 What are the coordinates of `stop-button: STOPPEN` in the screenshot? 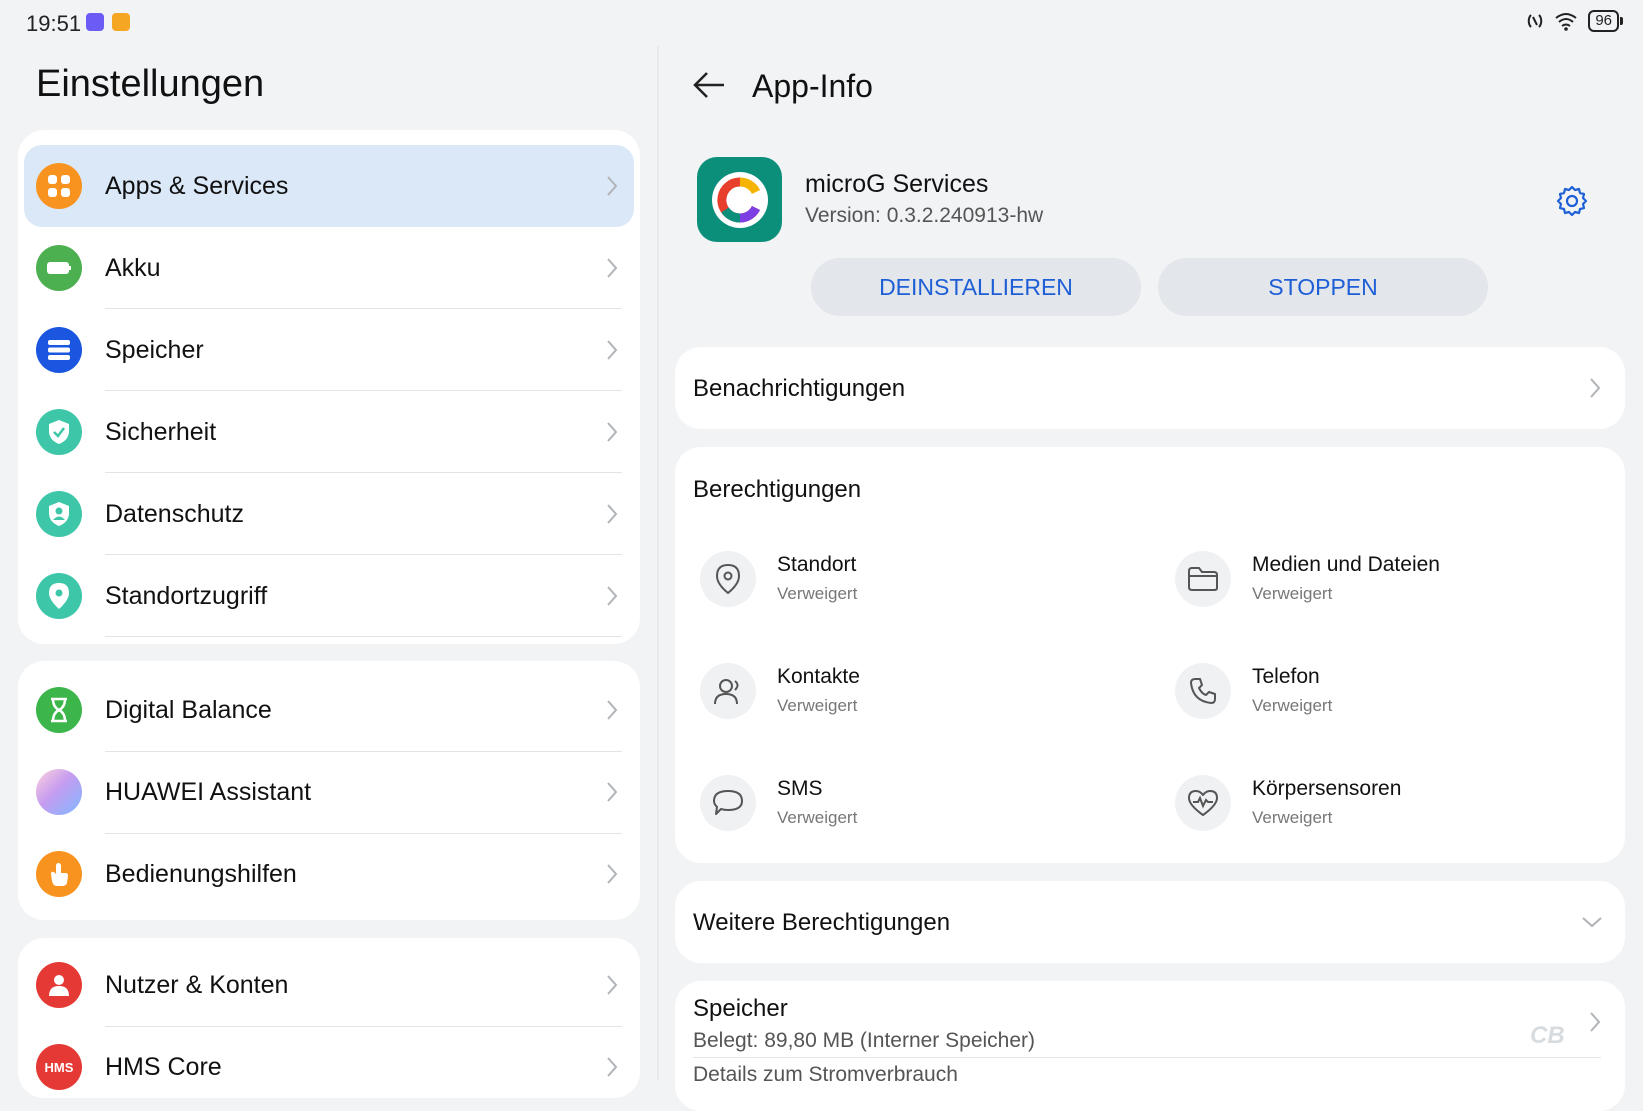 It's located at (1323, 287).